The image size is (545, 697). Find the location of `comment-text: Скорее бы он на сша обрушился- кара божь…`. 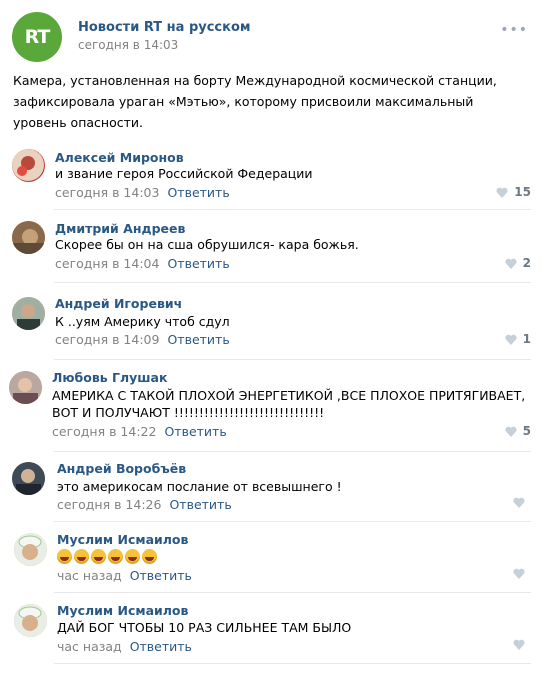

comment-text: Скорее бы он на сша обрушился- кара божь… is located at coordinates (207, 244).